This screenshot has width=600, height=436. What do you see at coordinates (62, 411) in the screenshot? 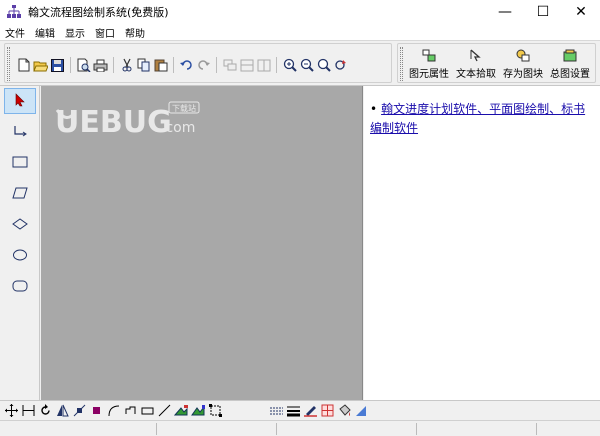
I see `flip-horizontal-icon` at bounding box center [62, 411].